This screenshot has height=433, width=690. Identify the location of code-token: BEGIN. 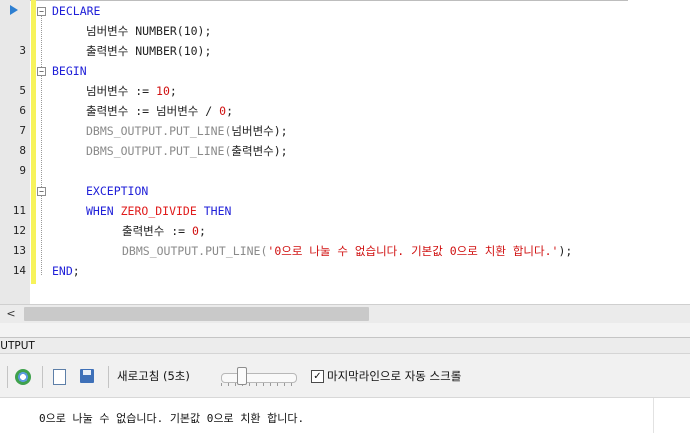
(69, 71).